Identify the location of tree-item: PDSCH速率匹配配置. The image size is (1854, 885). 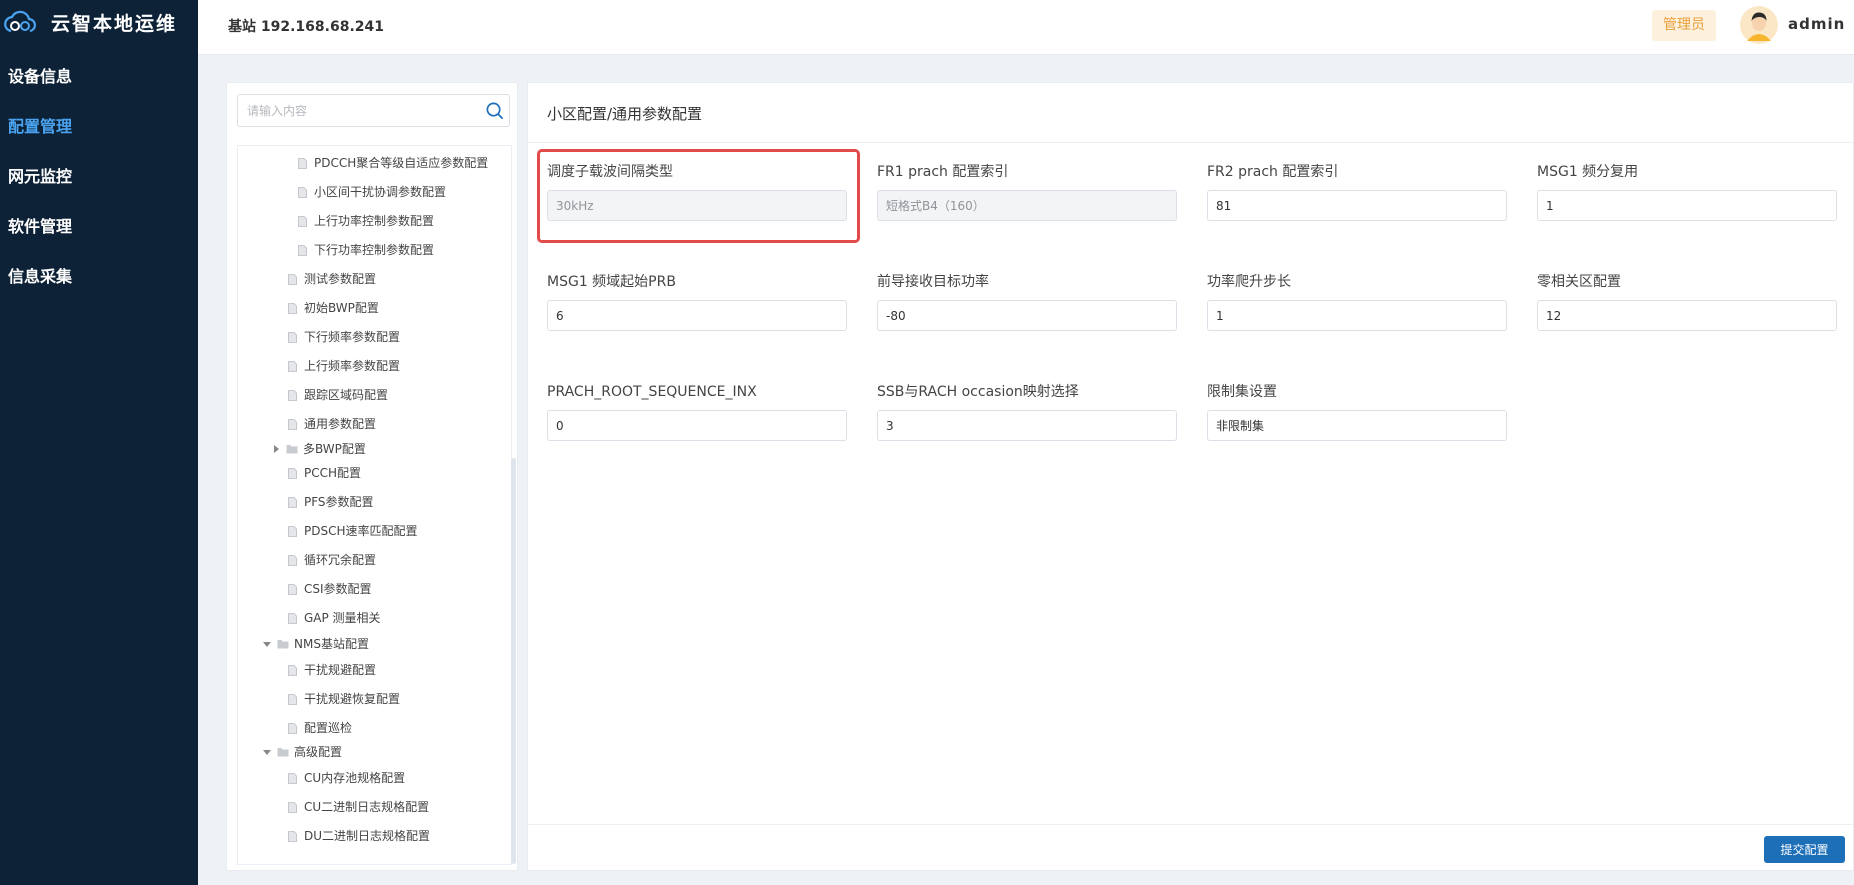
(353, 531).